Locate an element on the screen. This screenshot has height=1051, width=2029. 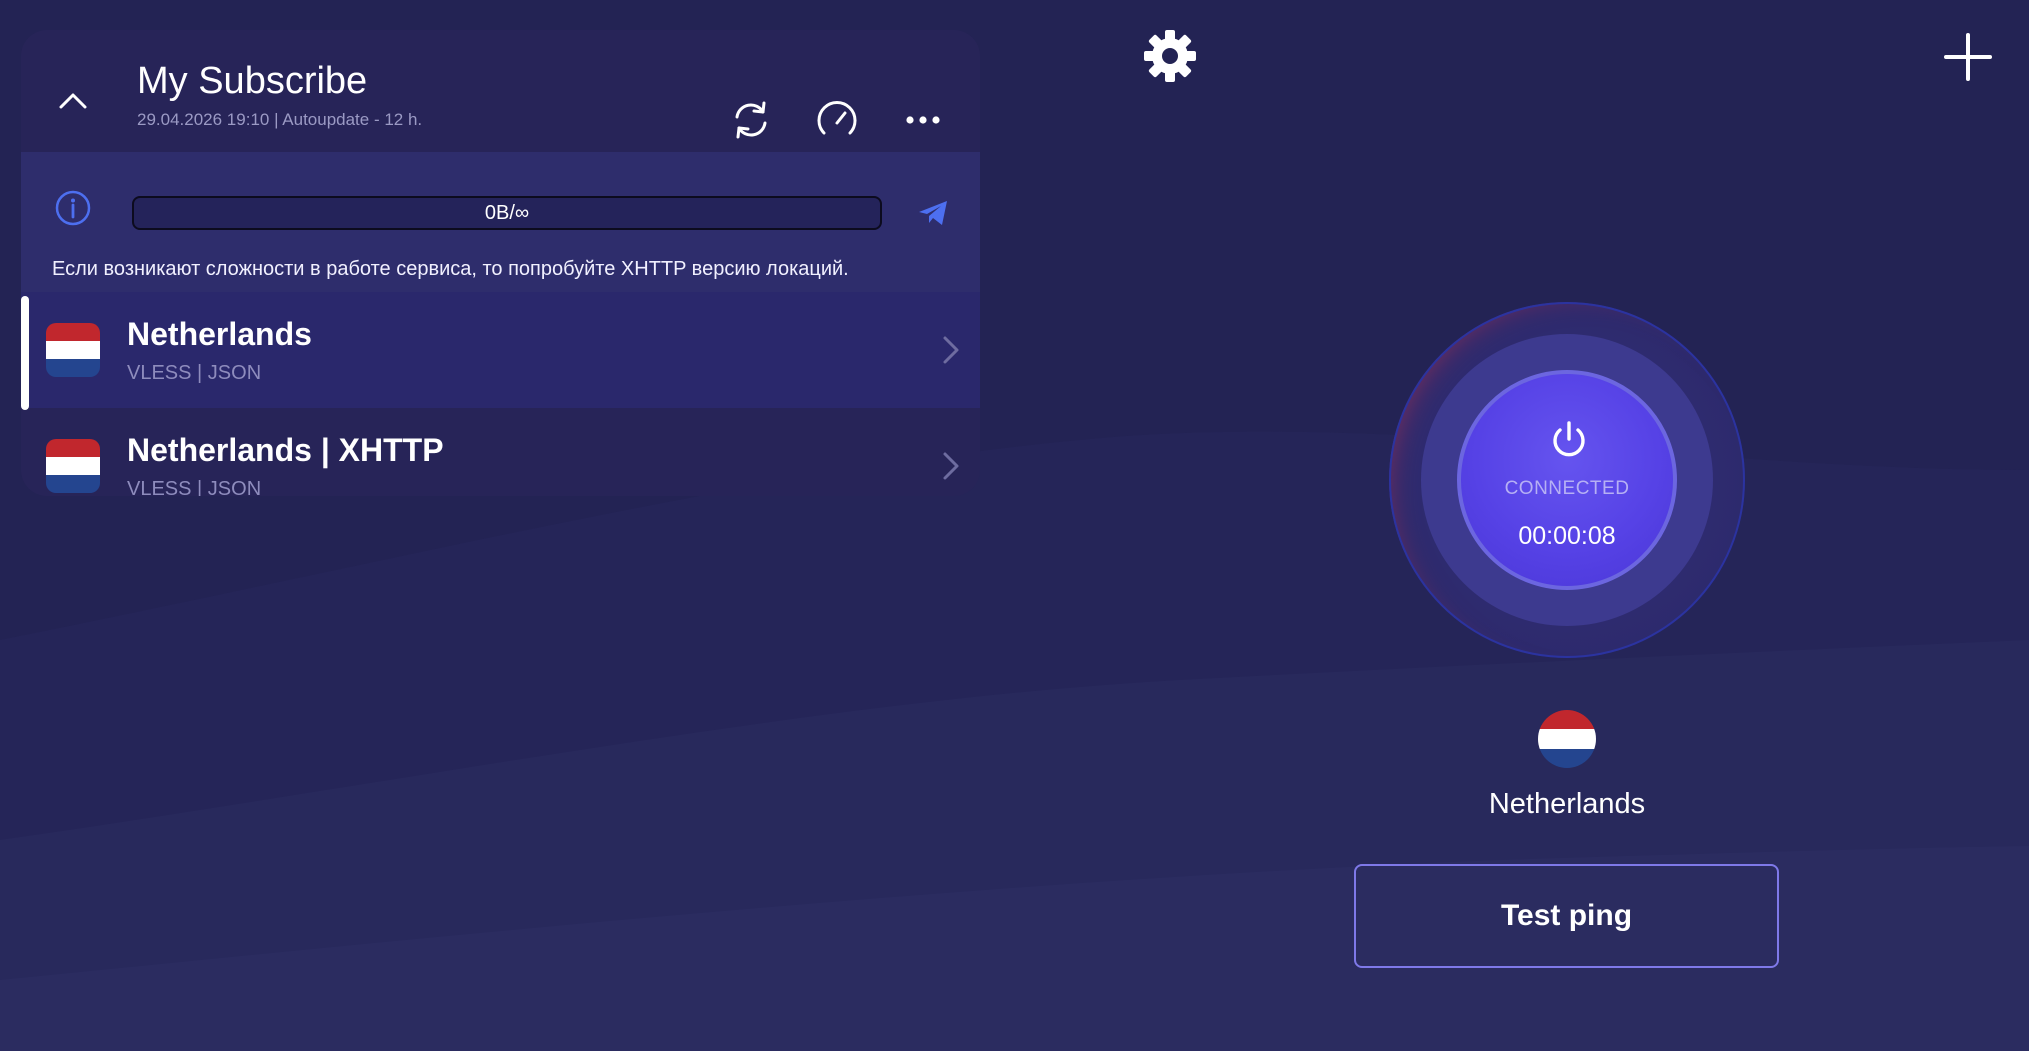
server-item-netherlands: Netherlands VLESS | JSON is located at coordinates (500, 351).